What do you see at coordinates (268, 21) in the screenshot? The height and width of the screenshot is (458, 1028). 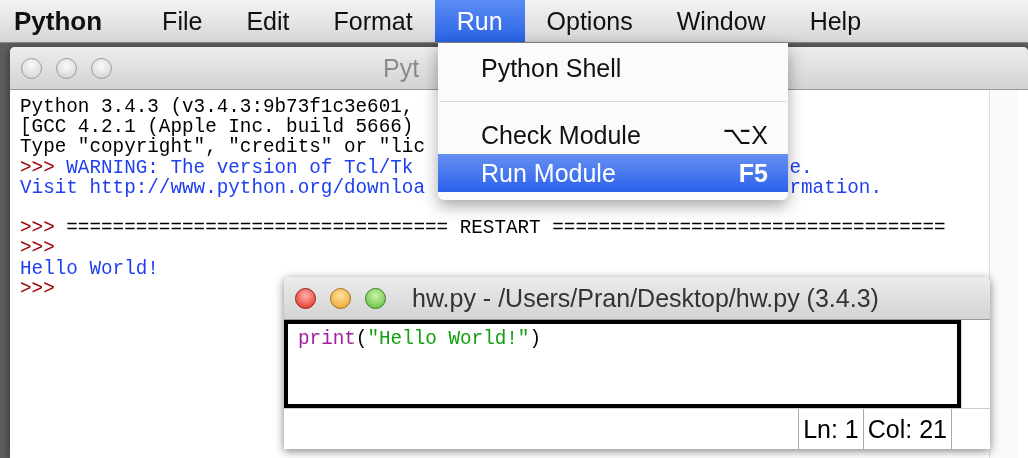 I see `menu-item: Edit` at bounding box center [268, 21].